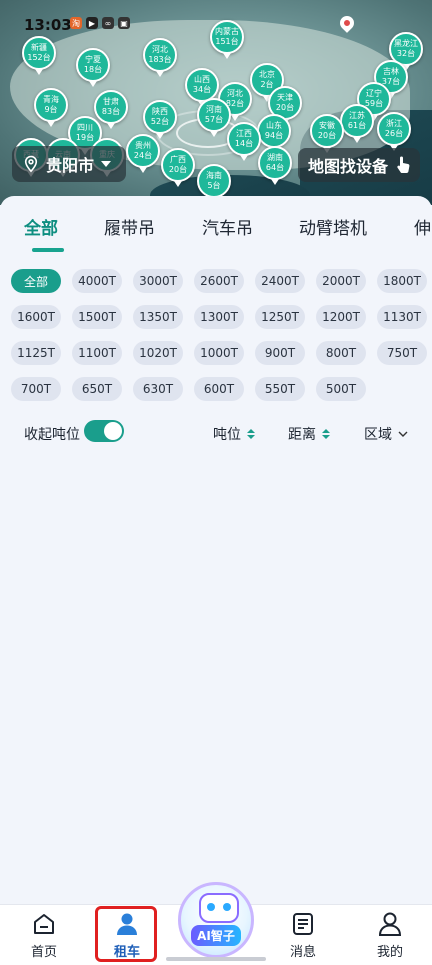 The width and height of the screenshot is (432, 965). What do you see at coordinates (347, 23) in the screenshot?
I see `location-marker-icon` at bounding box center [347, 23].